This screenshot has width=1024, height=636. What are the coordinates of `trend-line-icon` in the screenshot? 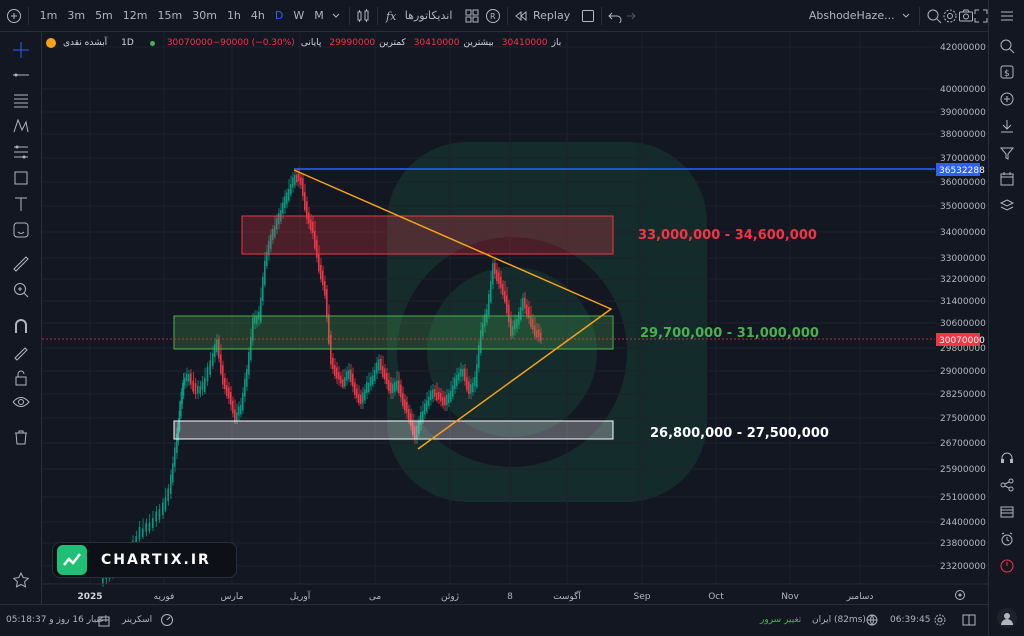 It's located at (21, 75).